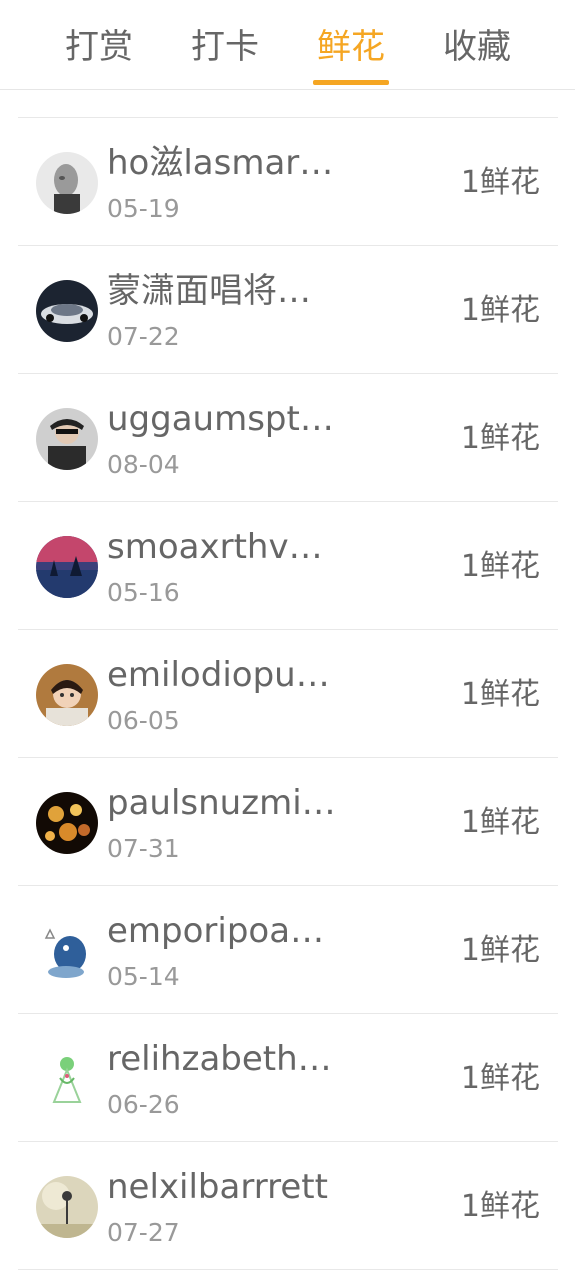  What do you see at coordinates (143, 848) in the screenshot?
I see `record-date: 07-31` at bounding box center [143, 848].